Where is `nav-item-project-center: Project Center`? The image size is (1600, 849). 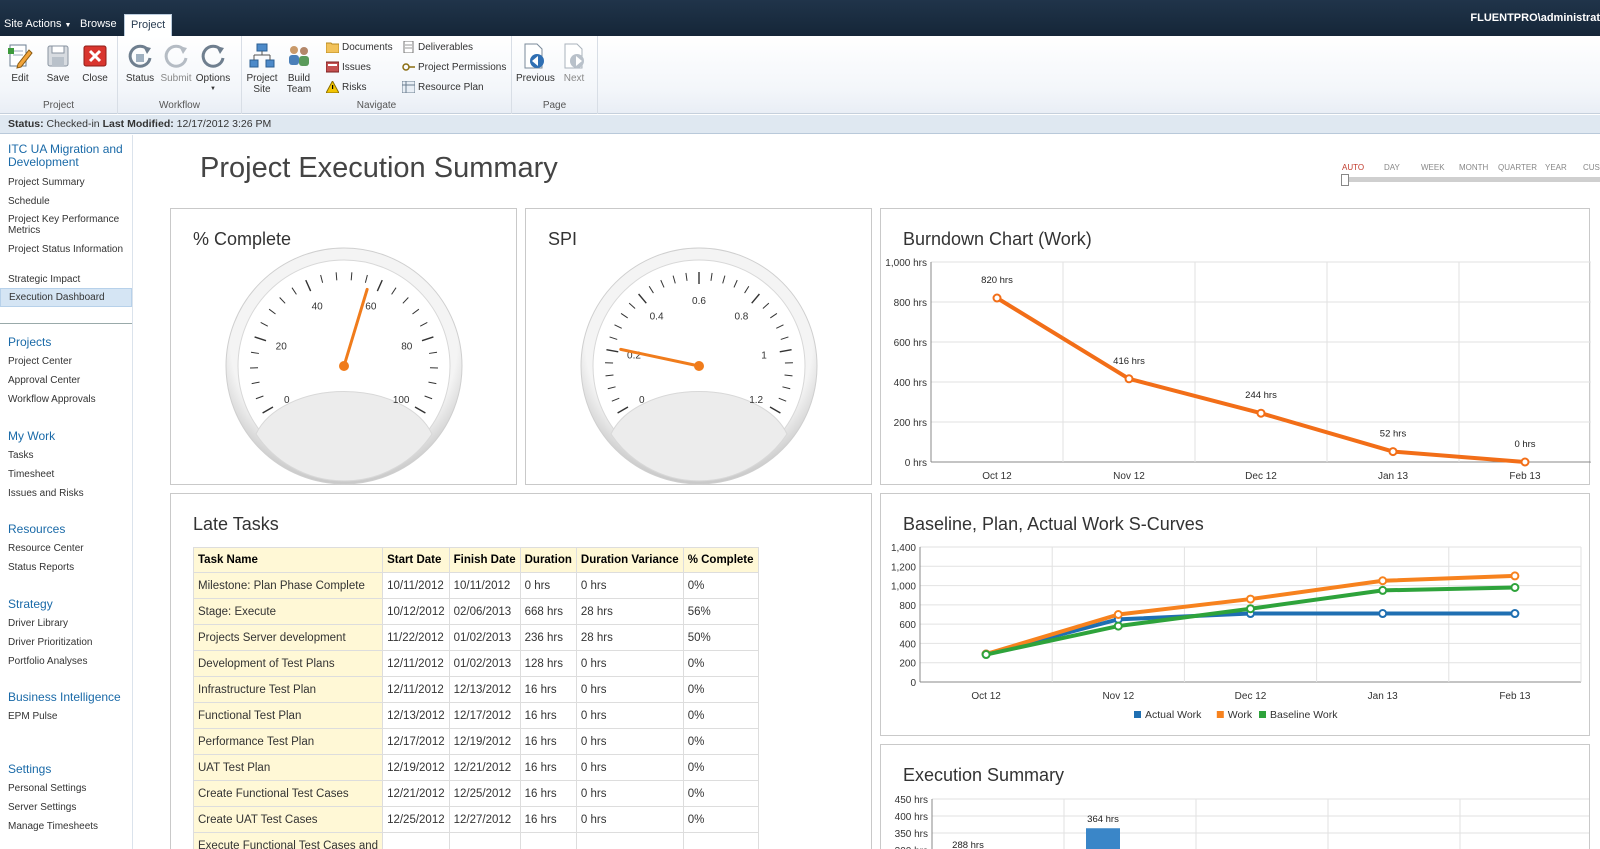 nav-item-project-center: Project Center is located at coordinates (70, 361).